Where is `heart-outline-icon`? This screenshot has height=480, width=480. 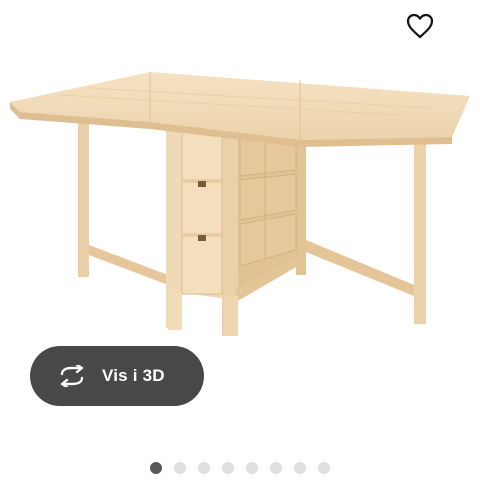
heart-outline-icon is located at coordinates (420, 26).